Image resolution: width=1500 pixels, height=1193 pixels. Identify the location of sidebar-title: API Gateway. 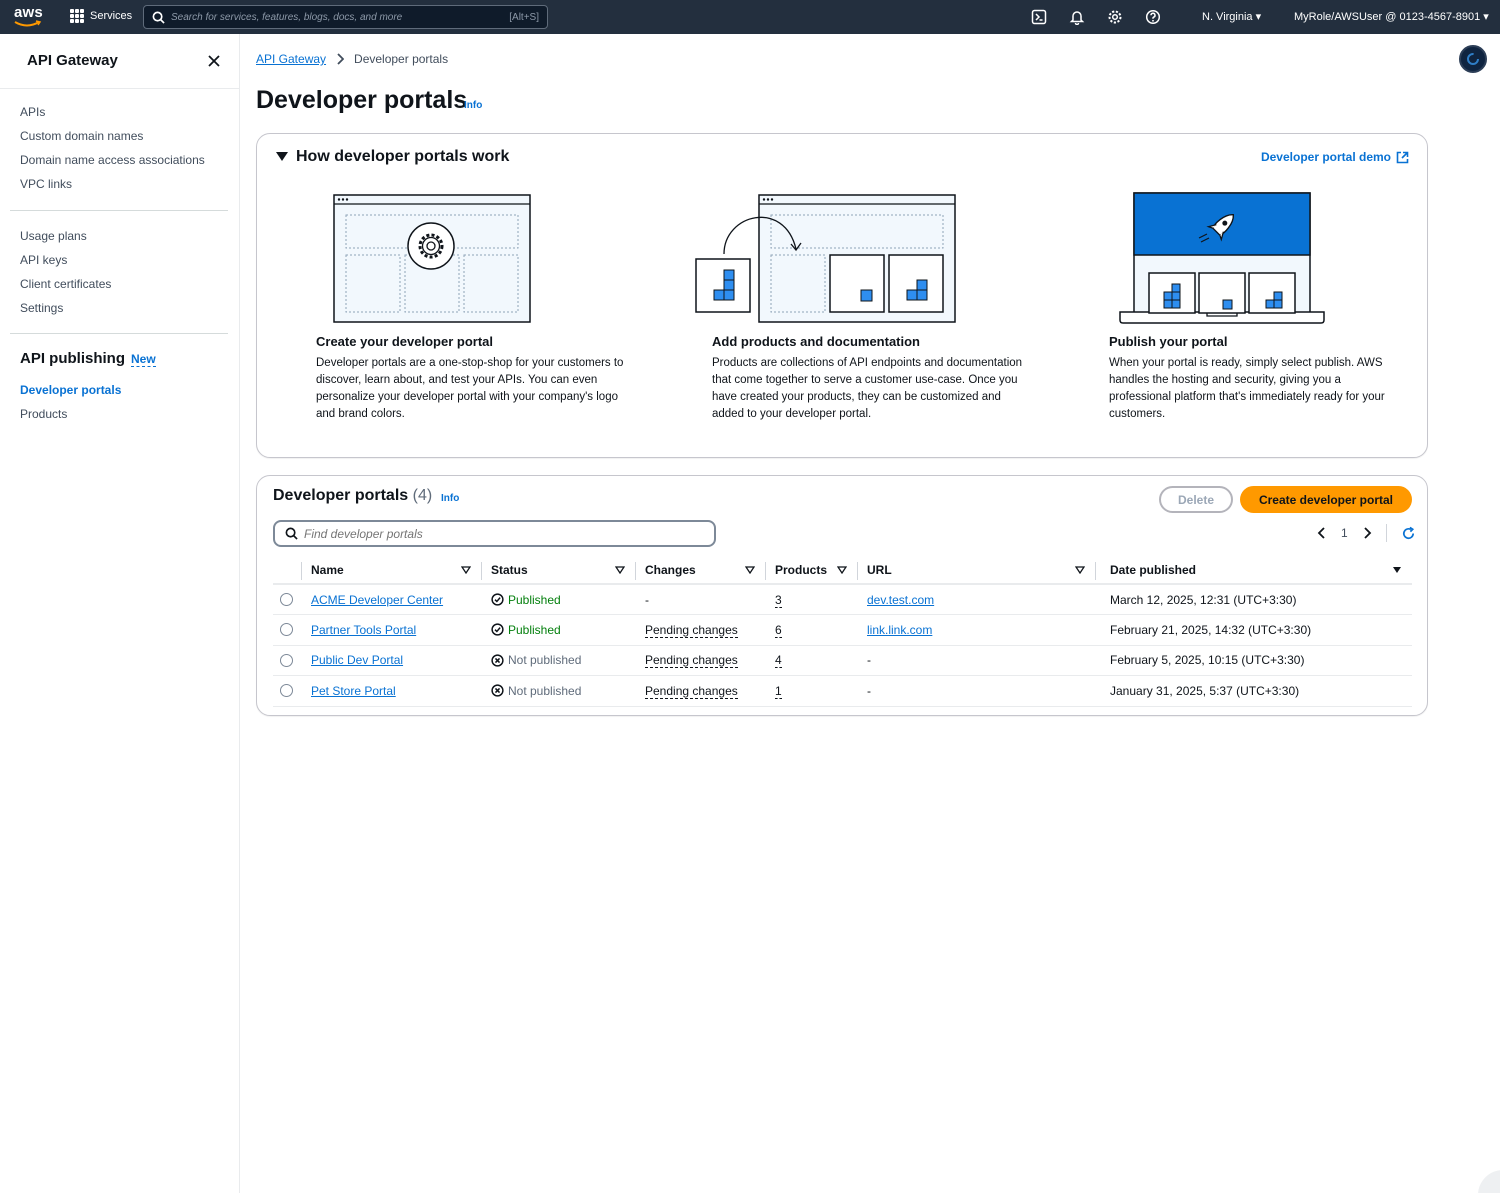
(72, 60).